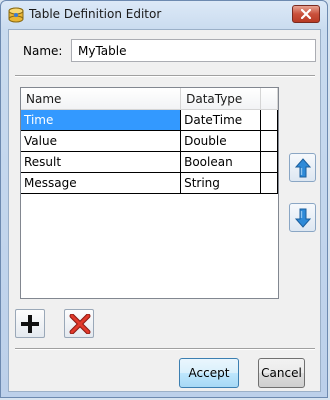 This screenshot has width=330, height=400. Describe the element at coordinates (101, 183) in the screenshot. I see `cell-name: Message` at that location.